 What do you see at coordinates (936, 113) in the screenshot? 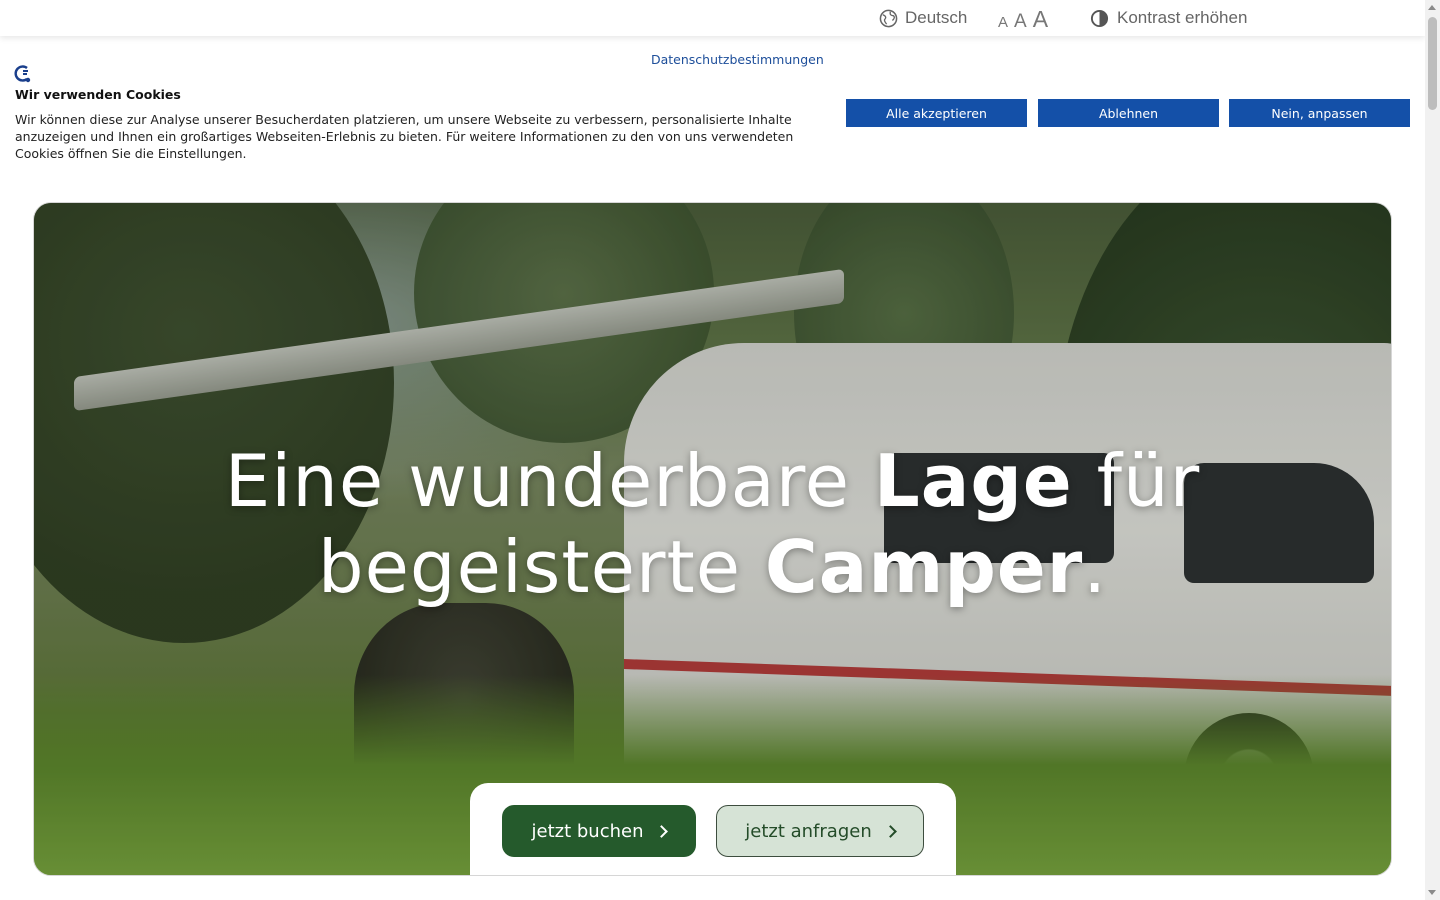
I see `accept-all-button: Alle akzeptieren` at bounding box center [936, 113].